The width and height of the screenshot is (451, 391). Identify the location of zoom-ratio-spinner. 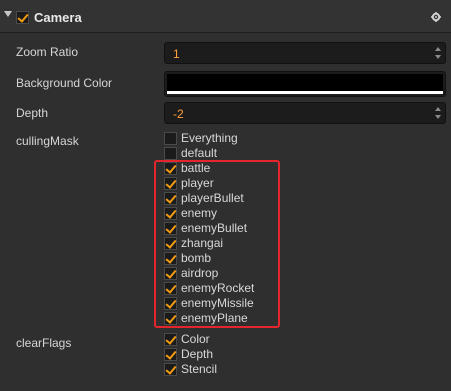
(438, 53).